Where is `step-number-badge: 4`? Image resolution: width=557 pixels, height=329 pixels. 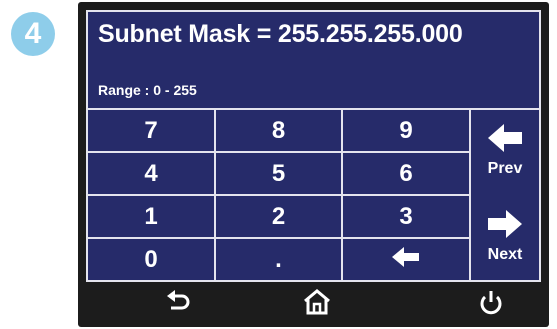 step-number-badge: 4 is located at coordinates (33, 34).